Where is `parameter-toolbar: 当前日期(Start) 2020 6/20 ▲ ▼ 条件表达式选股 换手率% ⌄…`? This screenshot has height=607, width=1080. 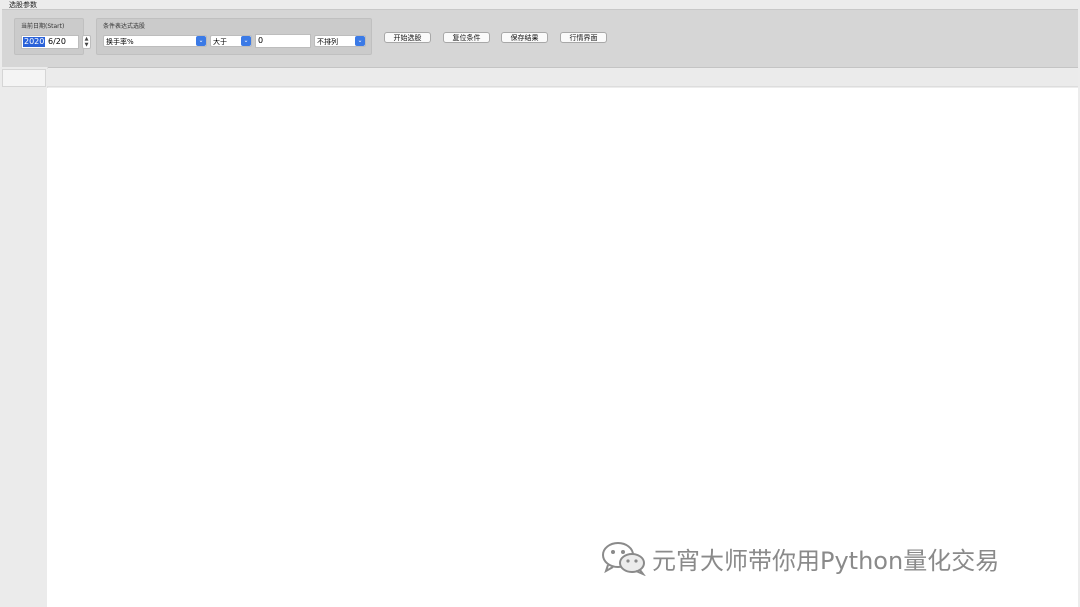
parameter-toolbar: 当前日期(Start) 2020 6/20 ▲ ▼ 条件表达式选股 换手率% ⌄… is located at coordinates (540, 38).